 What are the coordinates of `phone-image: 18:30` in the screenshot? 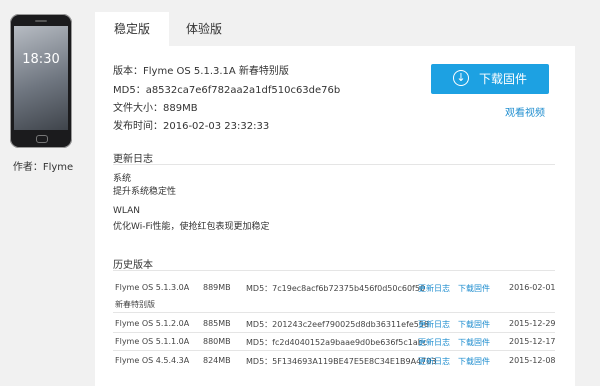 It's located at (41, 81).